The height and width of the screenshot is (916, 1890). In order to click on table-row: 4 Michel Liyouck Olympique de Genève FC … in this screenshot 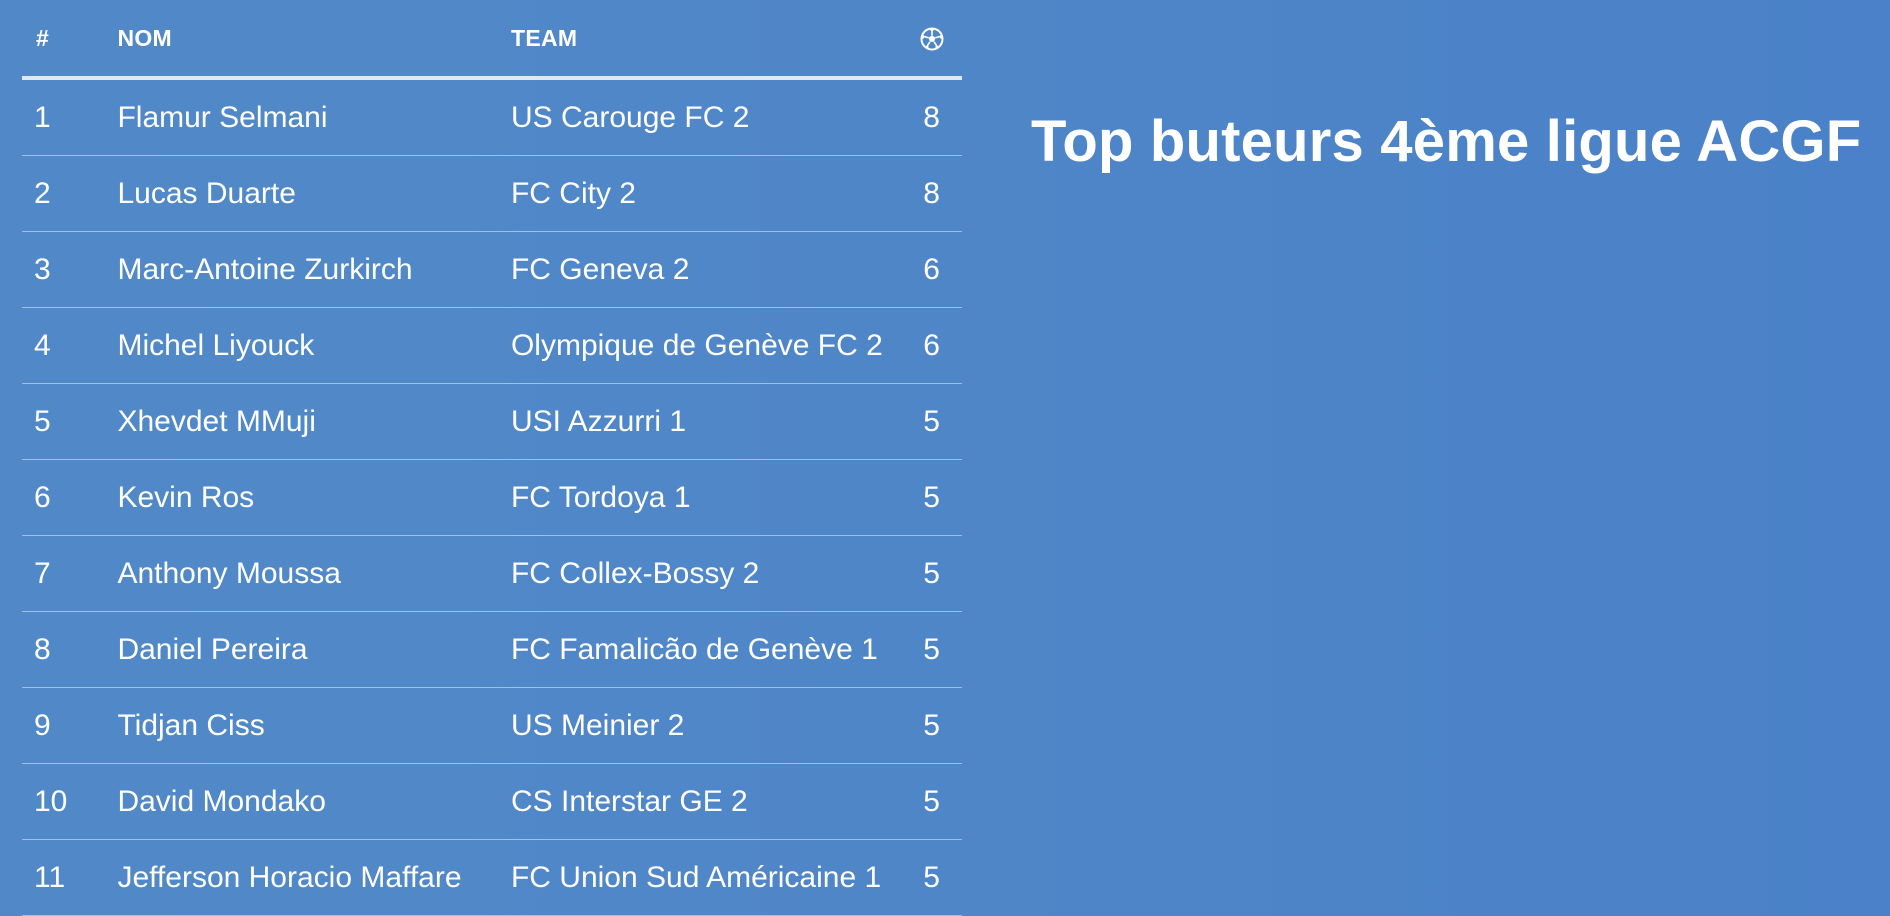, I will do `click(492, 345)`.